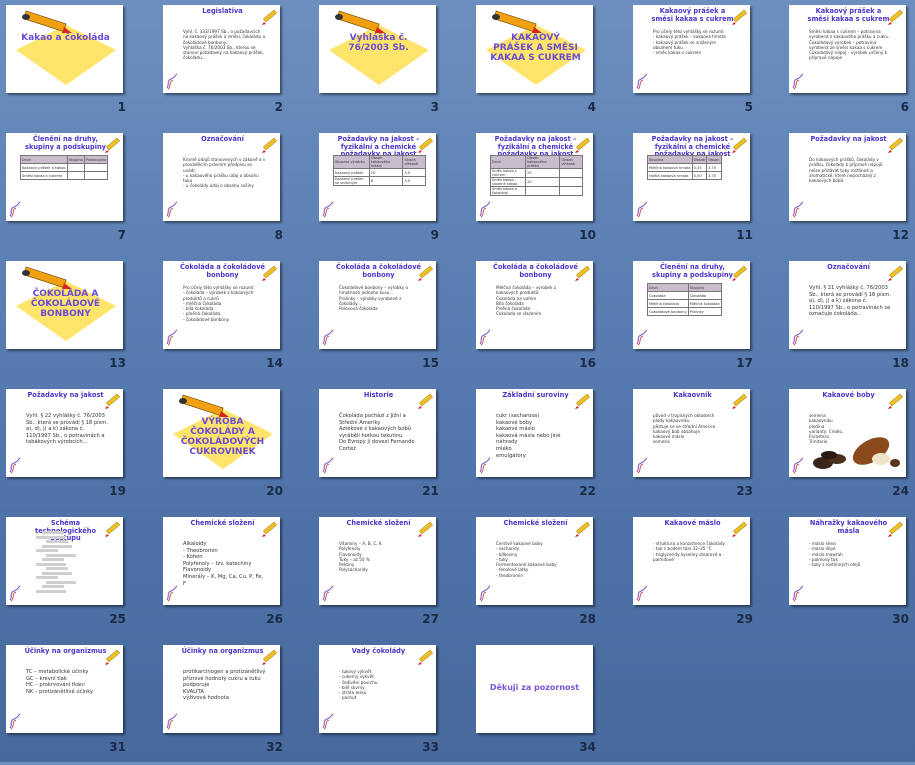 The image size is (915, 765). I want to click on slide-thumbnail: Schéma technologického postupu, so click(64, 561).